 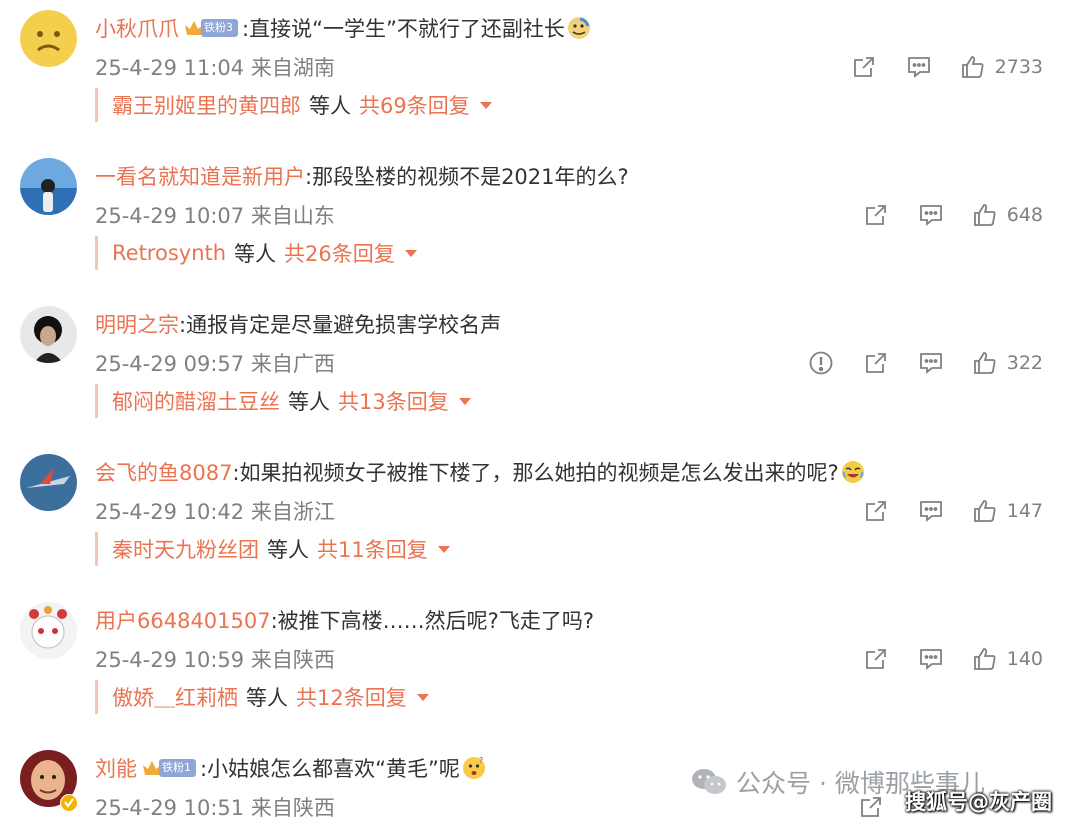 I want to click on fan-level-label: 铁粉3, so click(x=219, y=28).